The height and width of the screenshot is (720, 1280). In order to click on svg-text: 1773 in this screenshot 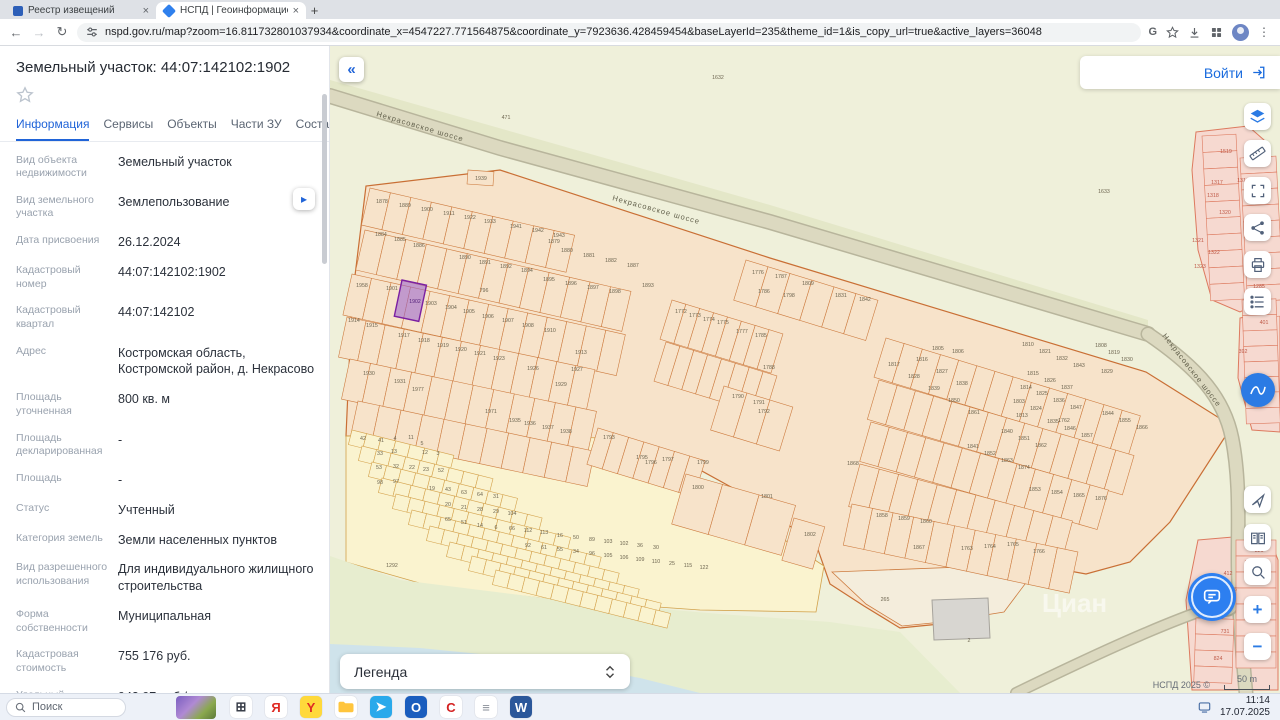, I will do `click(695, 316)`.